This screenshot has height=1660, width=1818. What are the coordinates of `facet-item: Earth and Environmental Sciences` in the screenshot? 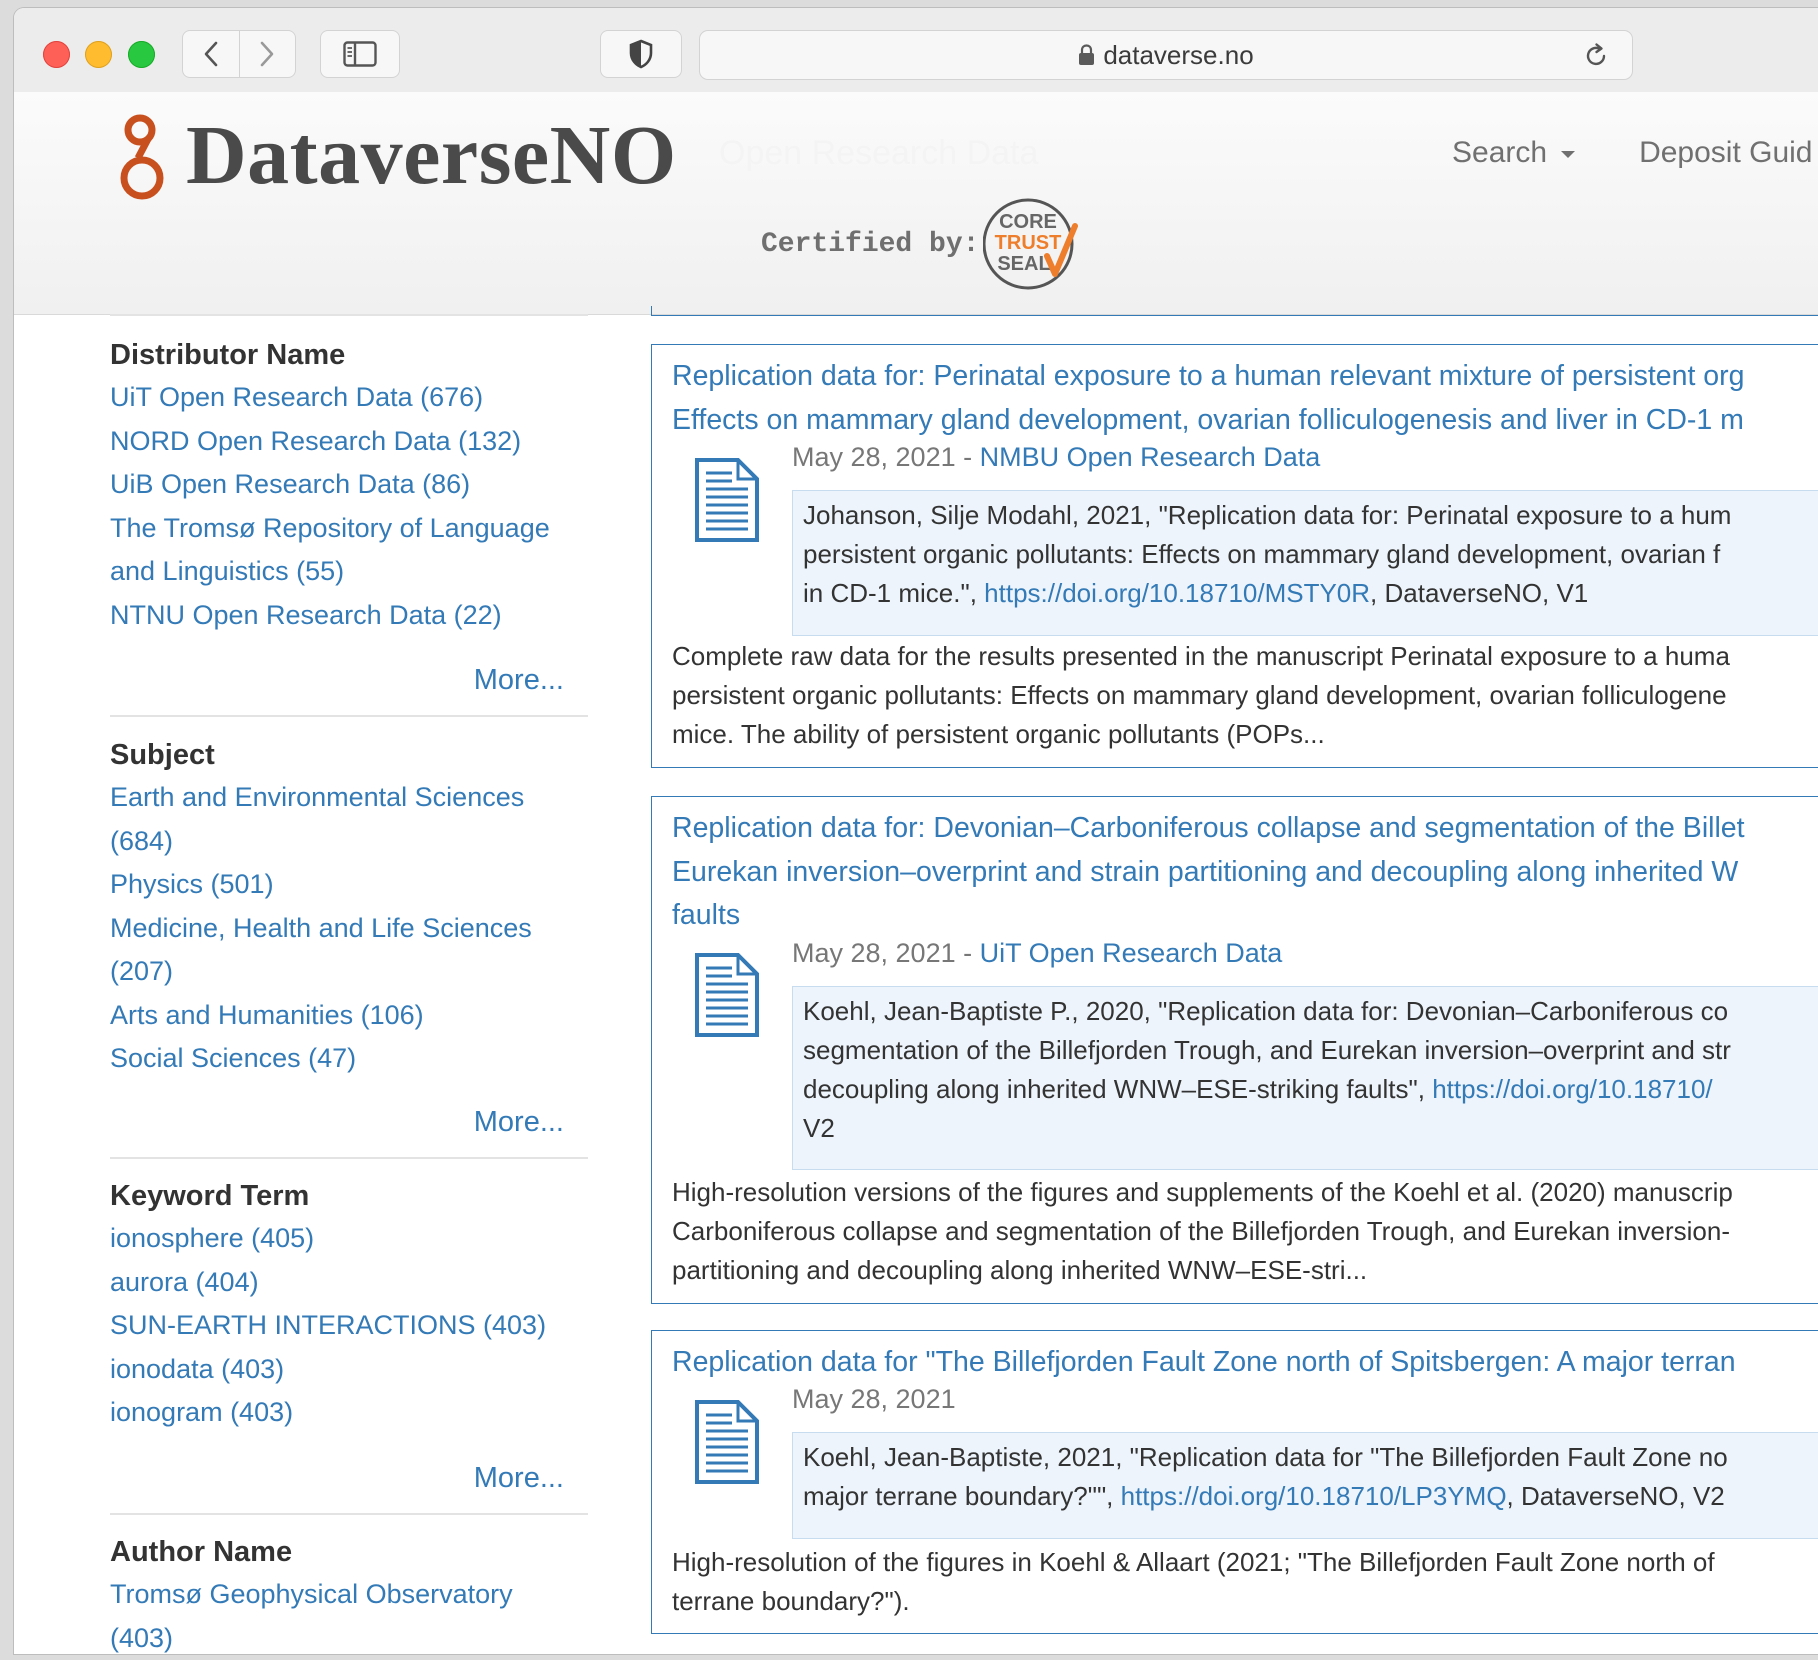 It's located at (349, 798).